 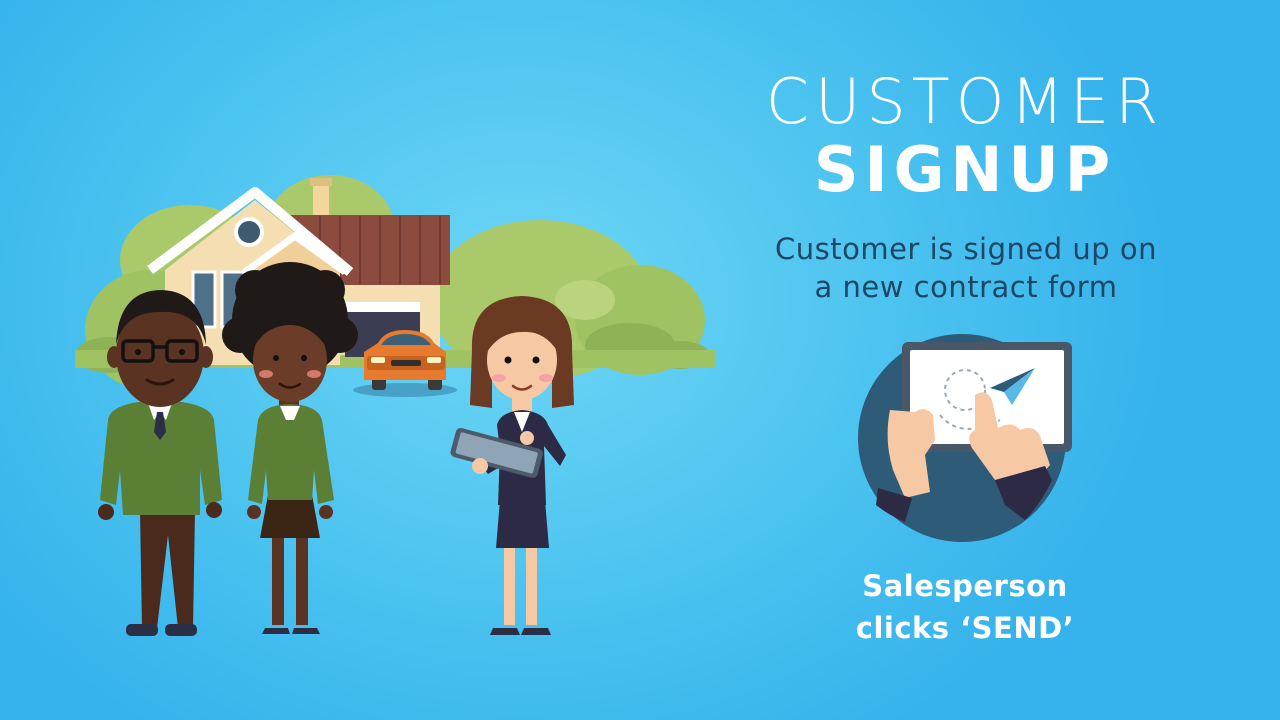 What do you see at coordinates (965, 169) in the screenshot?
I see `page-title-line2: SIGNUP` at bounding box center [965, 169].